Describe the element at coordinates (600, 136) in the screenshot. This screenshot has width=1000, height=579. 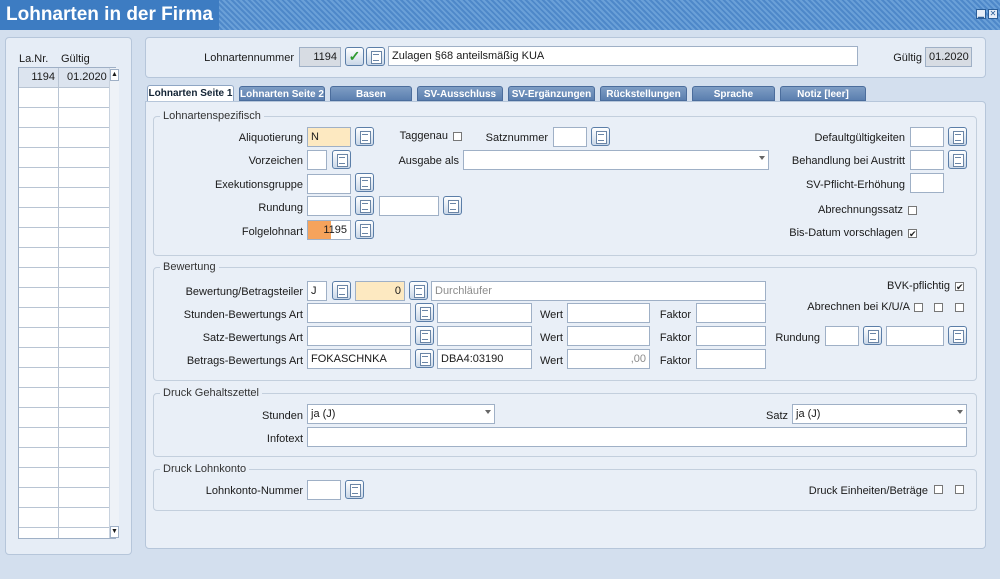
I see `satznummer-lookup-icon` at that location.